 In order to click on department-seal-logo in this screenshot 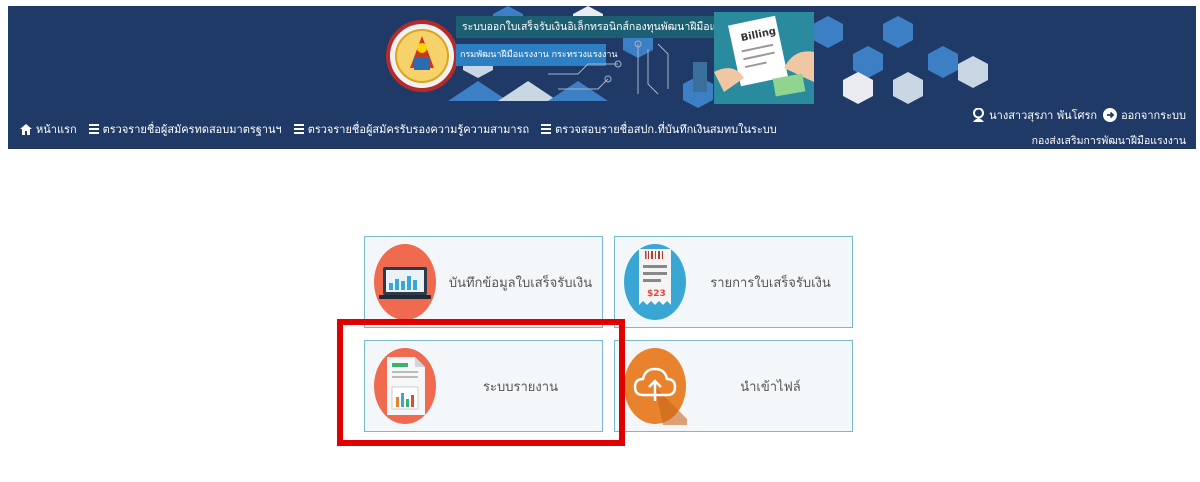, I will do `click(422, 56)`.